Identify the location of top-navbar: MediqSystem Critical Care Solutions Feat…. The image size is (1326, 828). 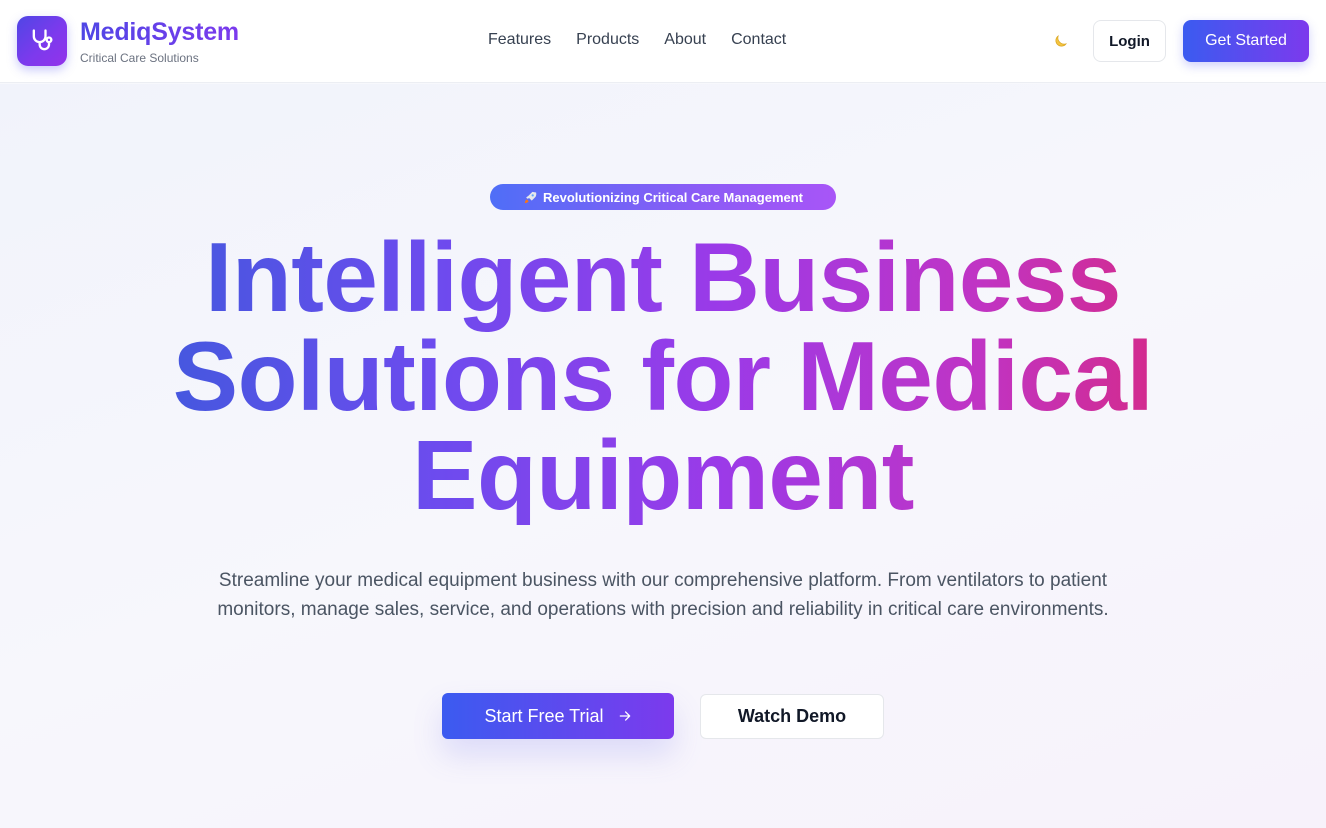
(663, 41).